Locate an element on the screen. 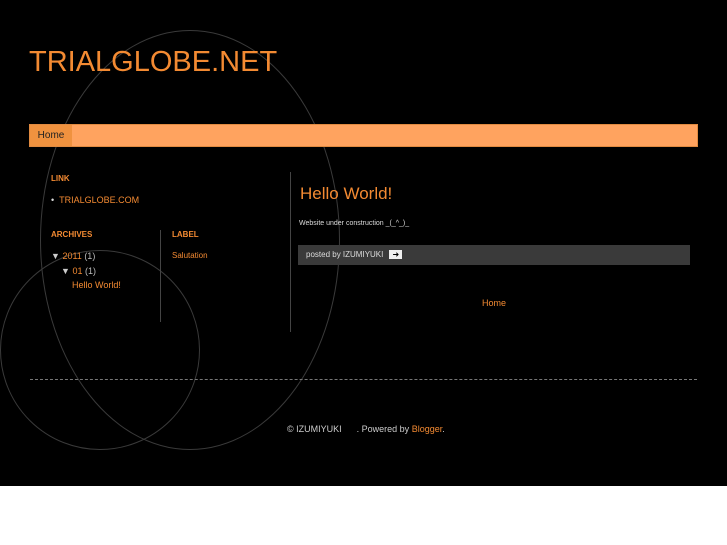  blogger-link: Blogger is located at coordinates (427, 429).